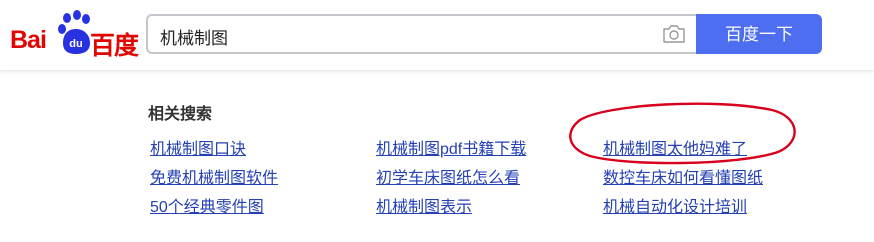 The height and width of the screenshot is (242, 874). Describe the element at coordinates (73, 34) in the screenshot. I see `baidu-logo: Bai du 百度` at that location.